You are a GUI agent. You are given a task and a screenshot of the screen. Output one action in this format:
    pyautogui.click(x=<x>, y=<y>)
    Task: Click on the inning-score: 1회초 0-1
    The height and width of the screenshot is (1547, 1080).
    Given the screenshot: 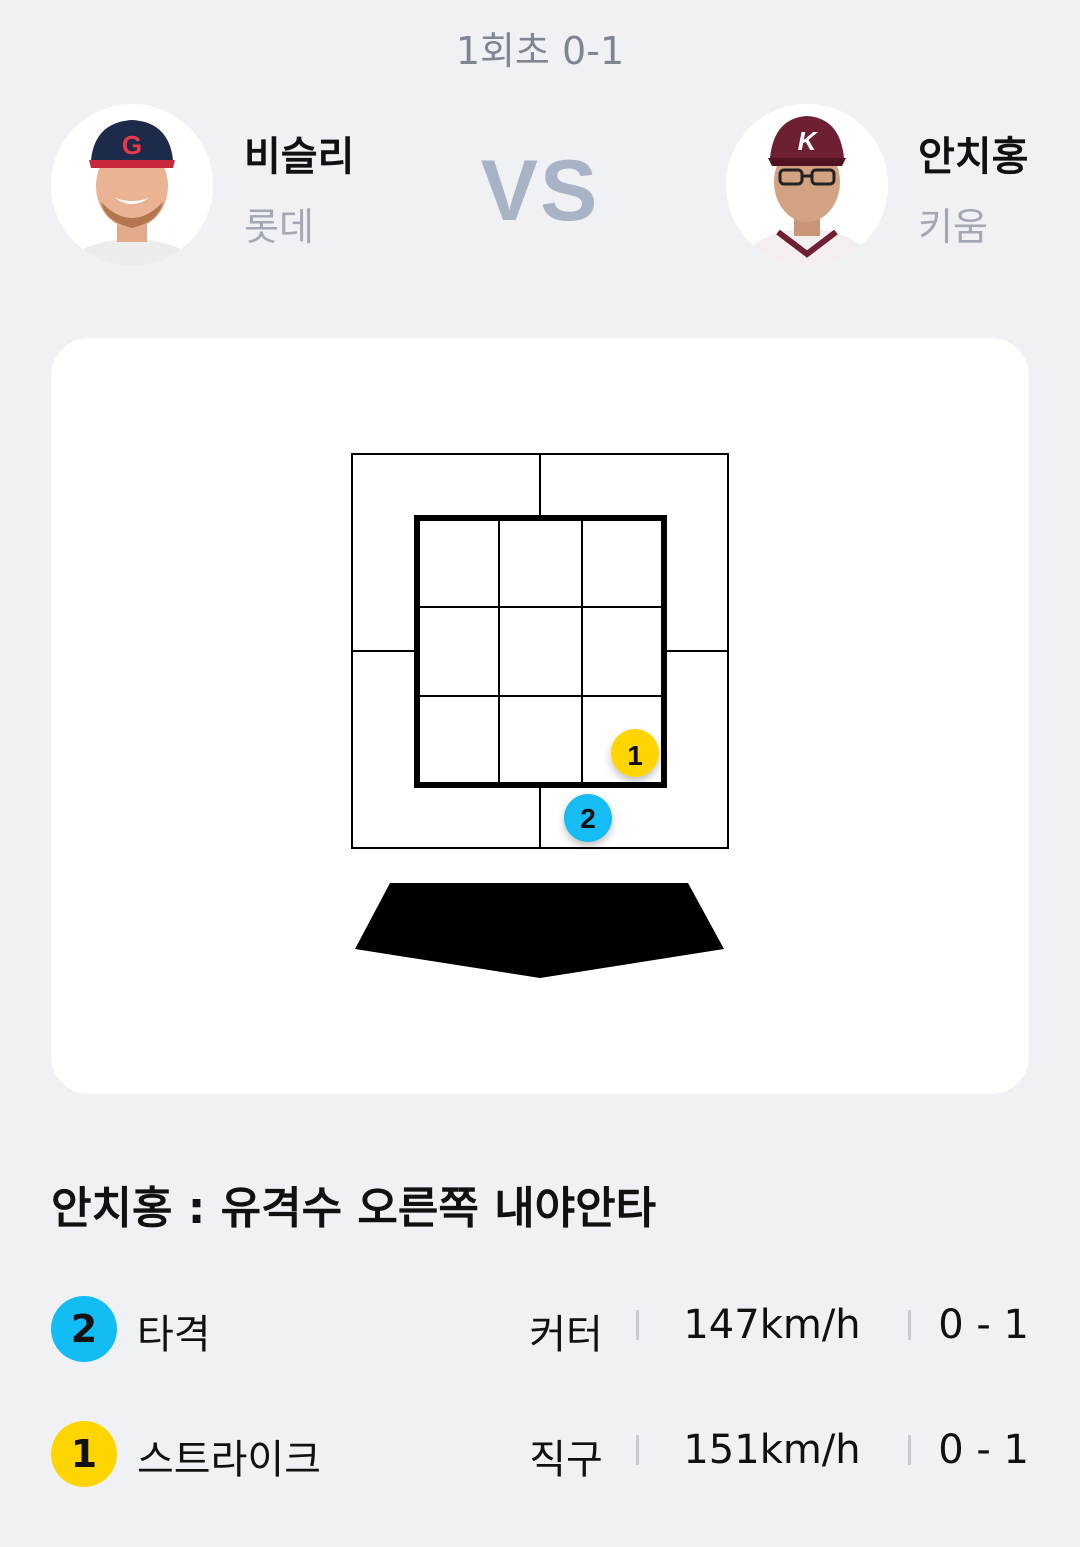 What is the action you would take?
    pyautogui.click(x=540, y=51)
    